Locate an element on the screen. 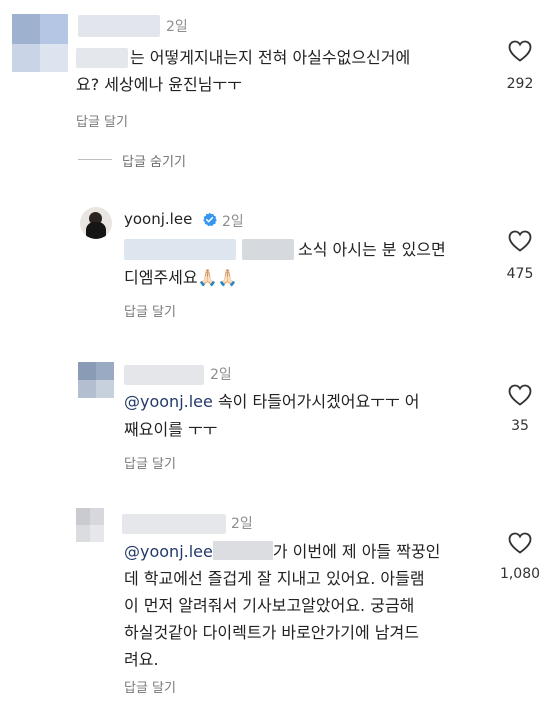 The width and height of the screenshot is (560, 706). comment-text-line: 째요이를 ㅜㅜ is located at coordinates (171, 429).